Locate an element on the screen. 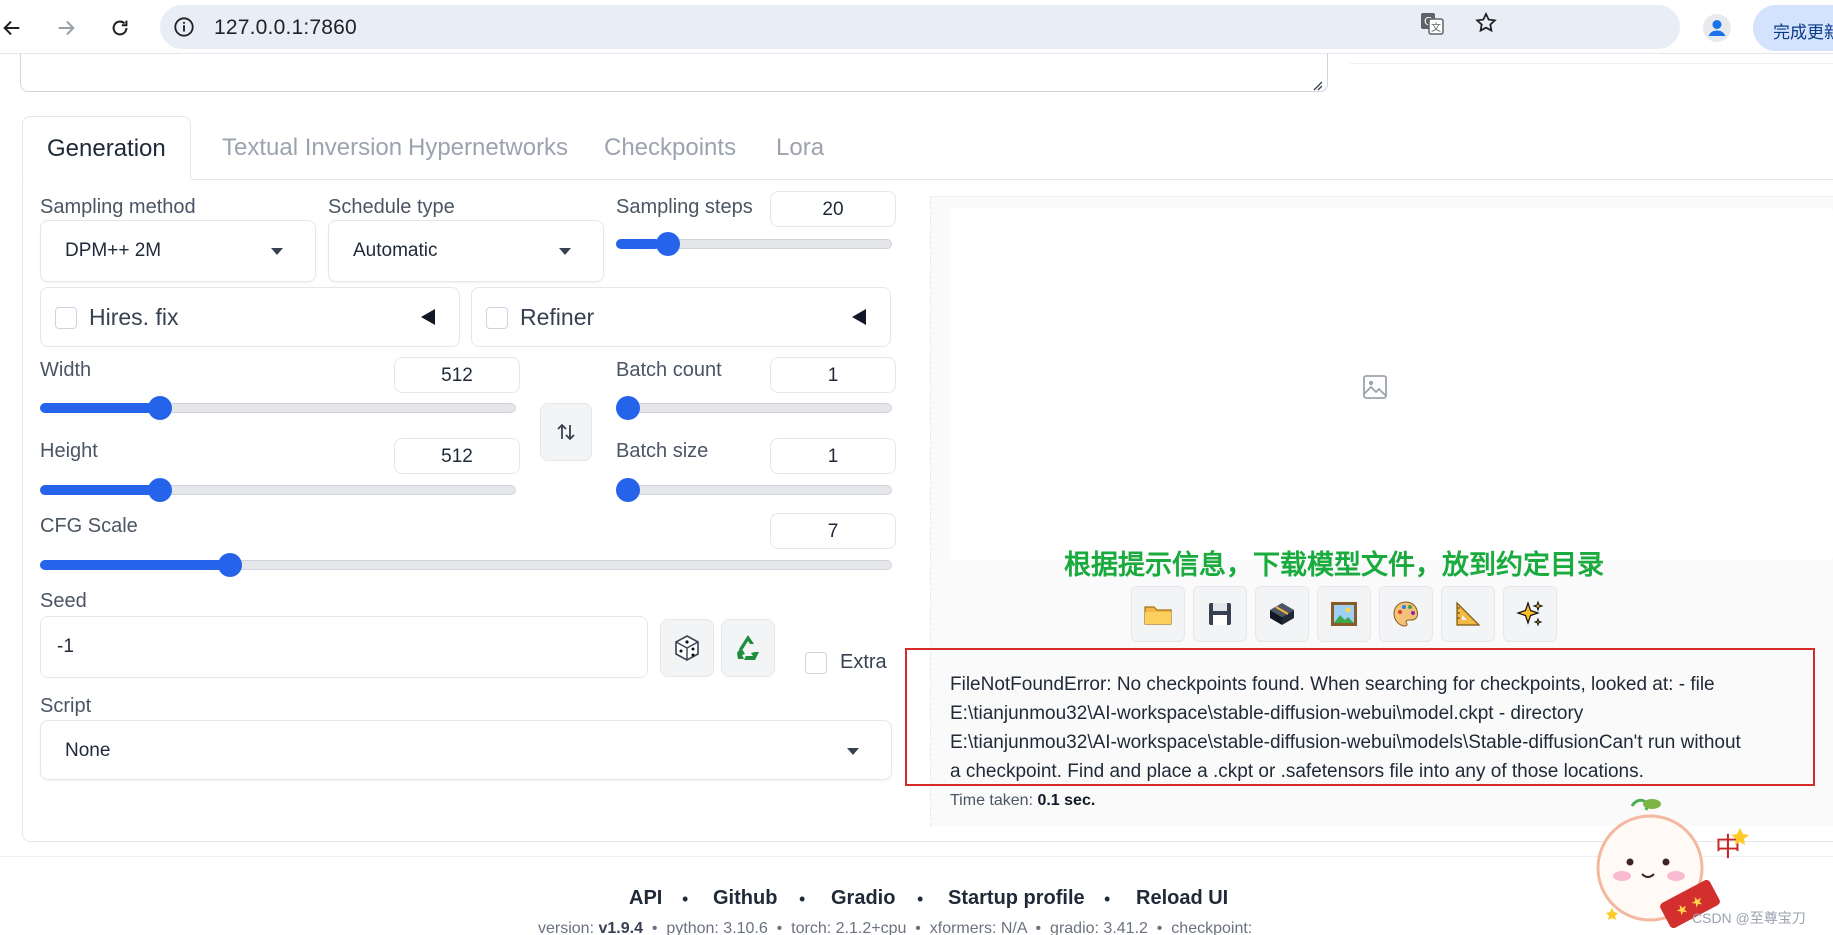  tab-checkpoints: Checkpoints is located at coordinates (670, 148).